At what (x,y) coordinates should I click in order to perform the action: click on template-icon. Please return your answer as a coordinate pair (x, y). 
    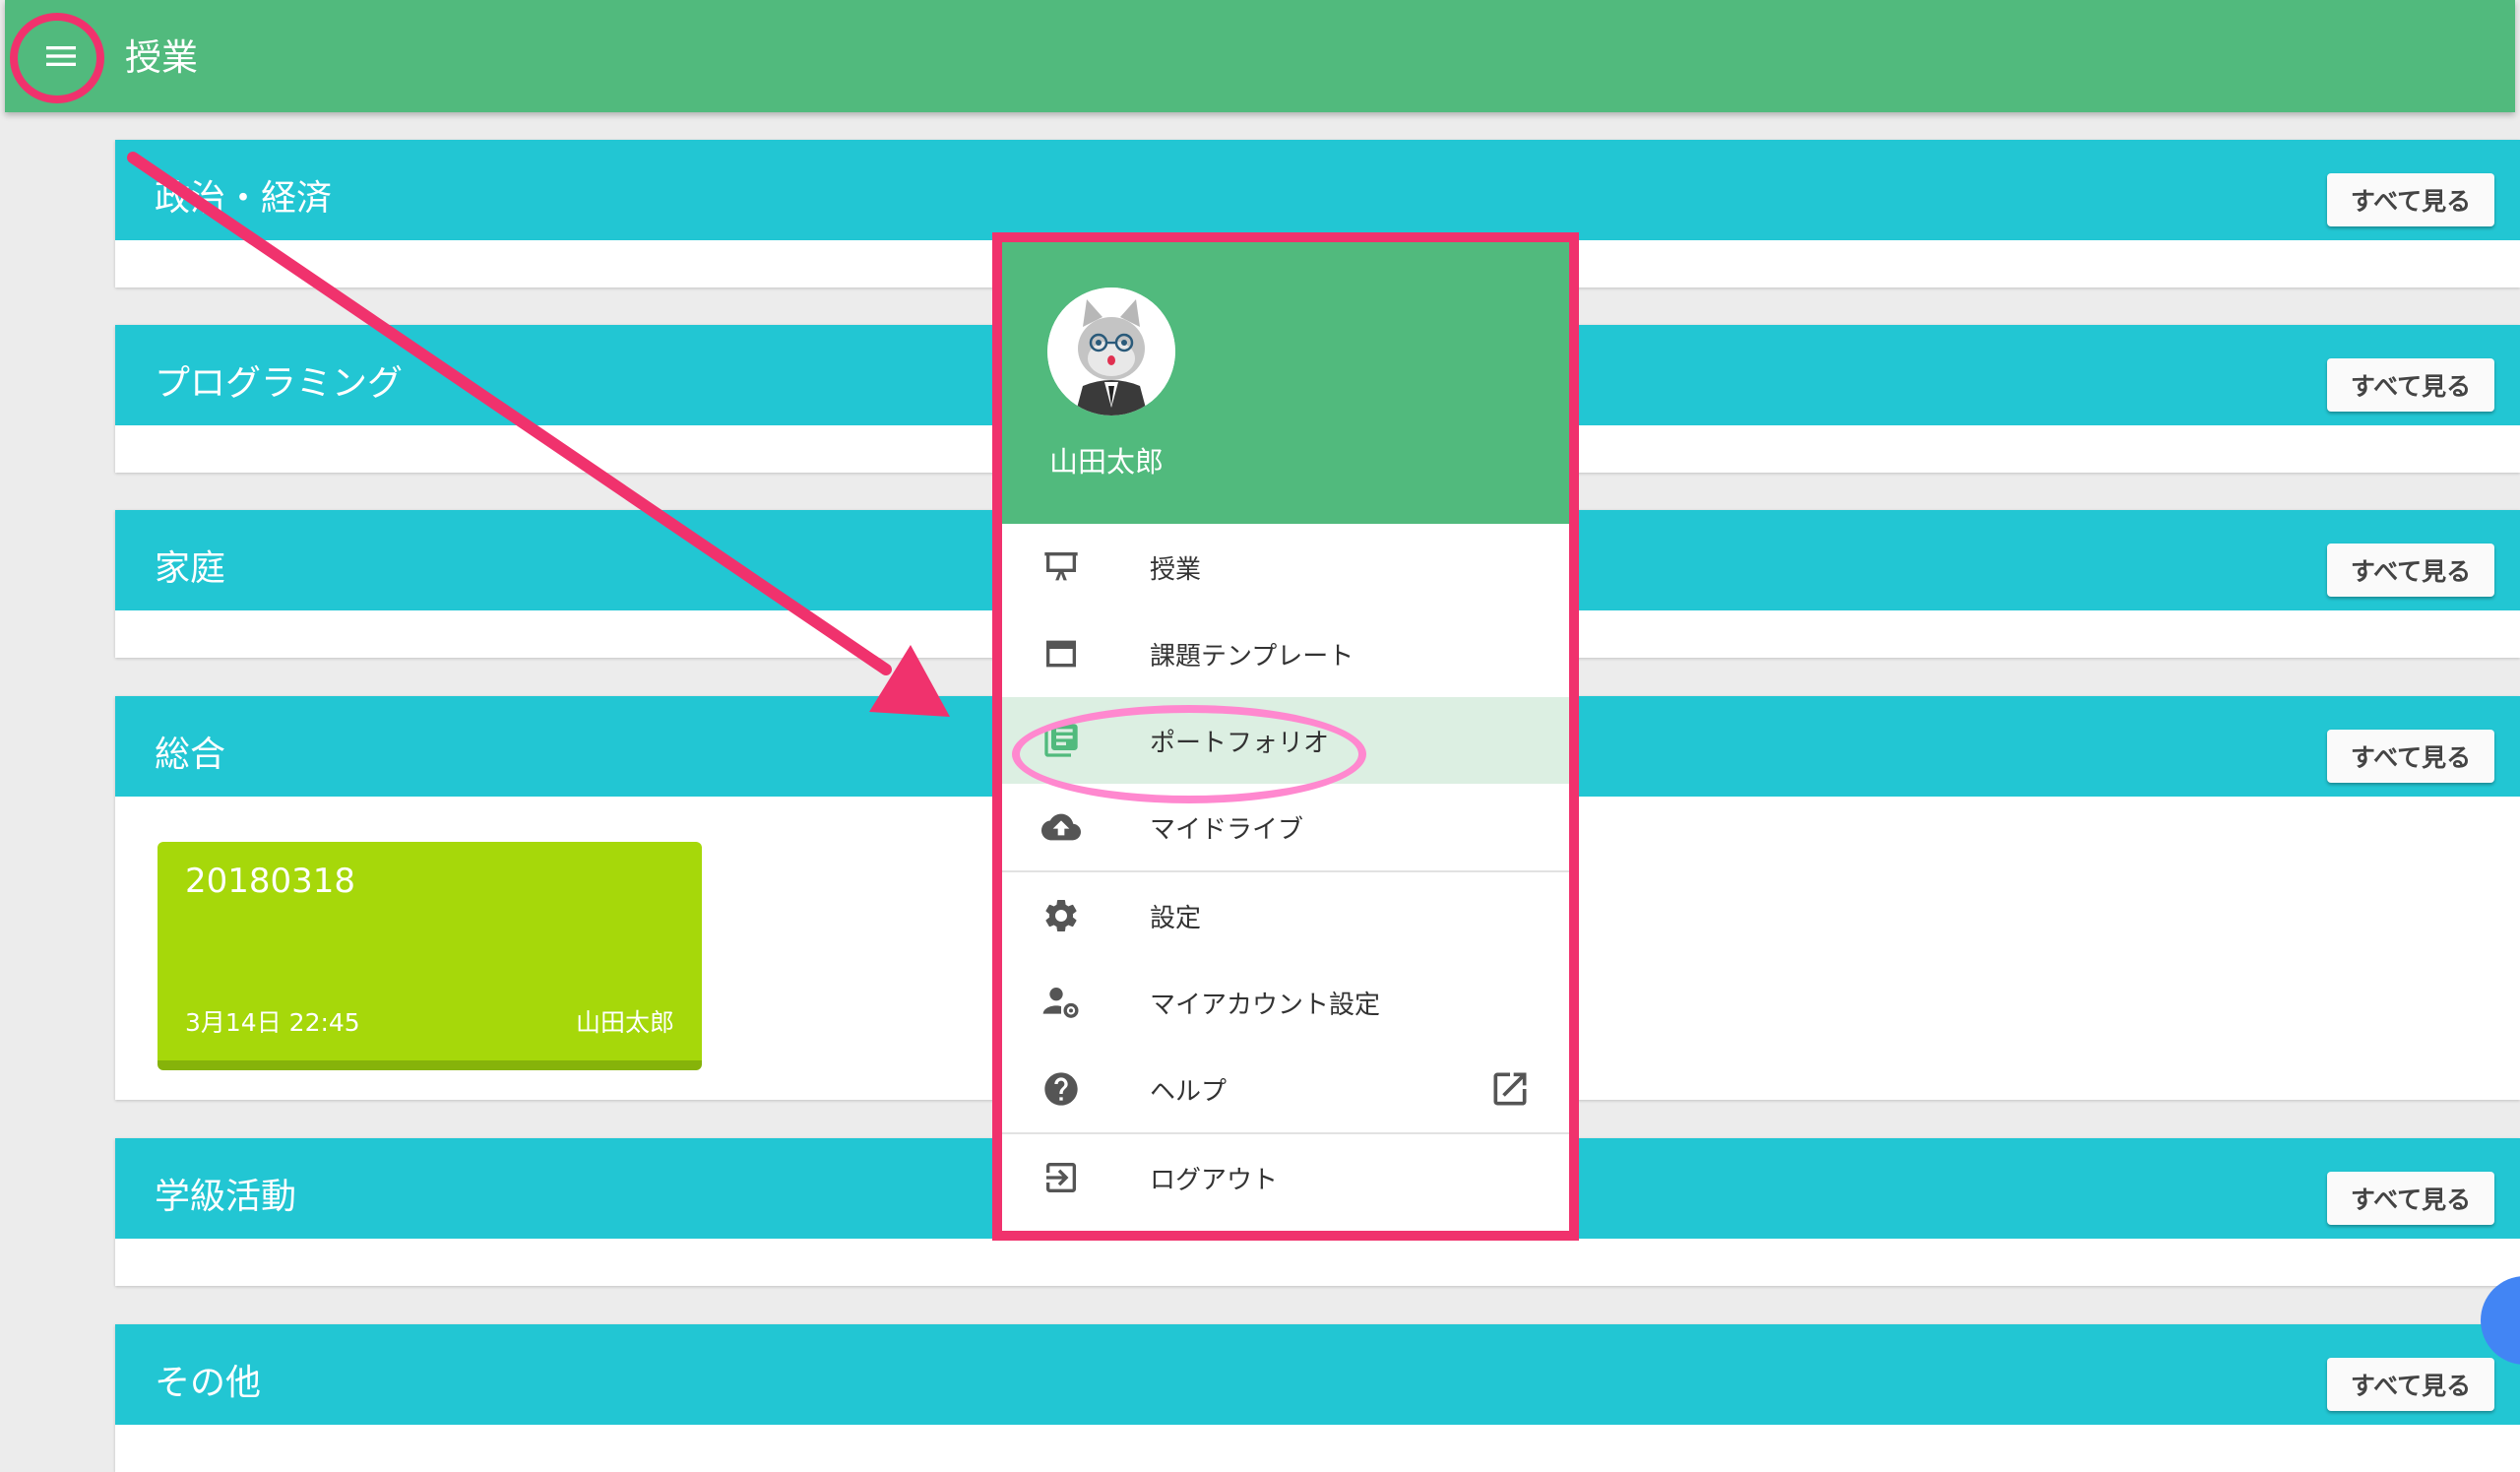
    Looking at the image, I should click on (1061, 653).